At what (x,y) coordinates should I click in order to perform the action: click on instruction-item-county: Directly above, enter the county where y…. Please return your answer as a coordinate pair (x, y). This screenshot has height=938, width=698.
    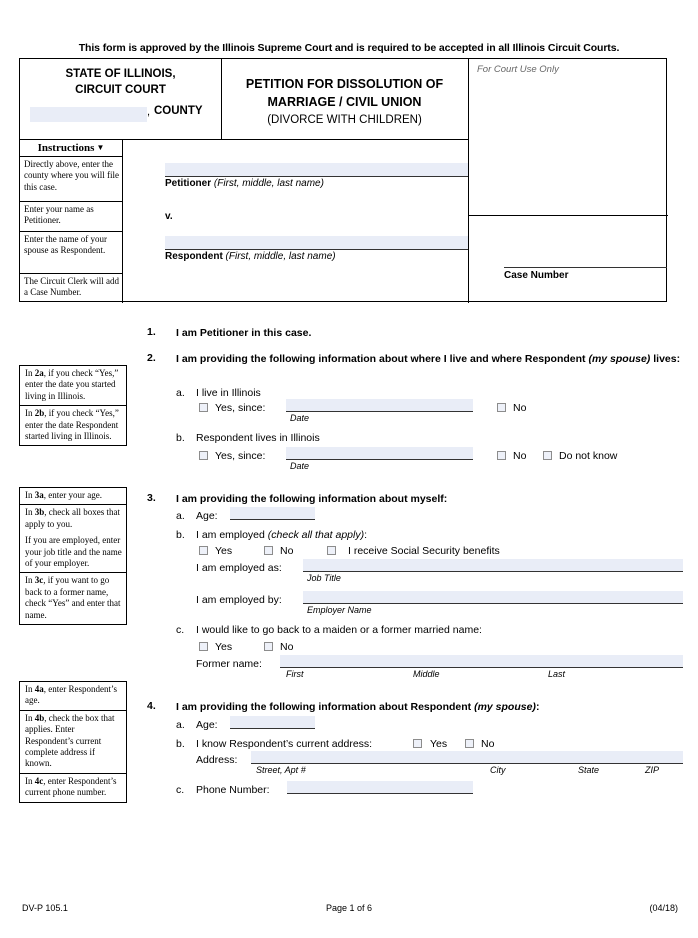
    Looking at the image, I should click on (71, 179).